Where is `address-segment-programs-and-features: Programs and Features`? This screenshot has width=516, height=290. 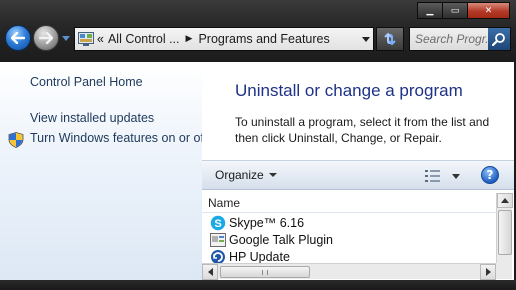 address-segment-programs-and-features: Programs and Features is located at coordinates (263, 39).